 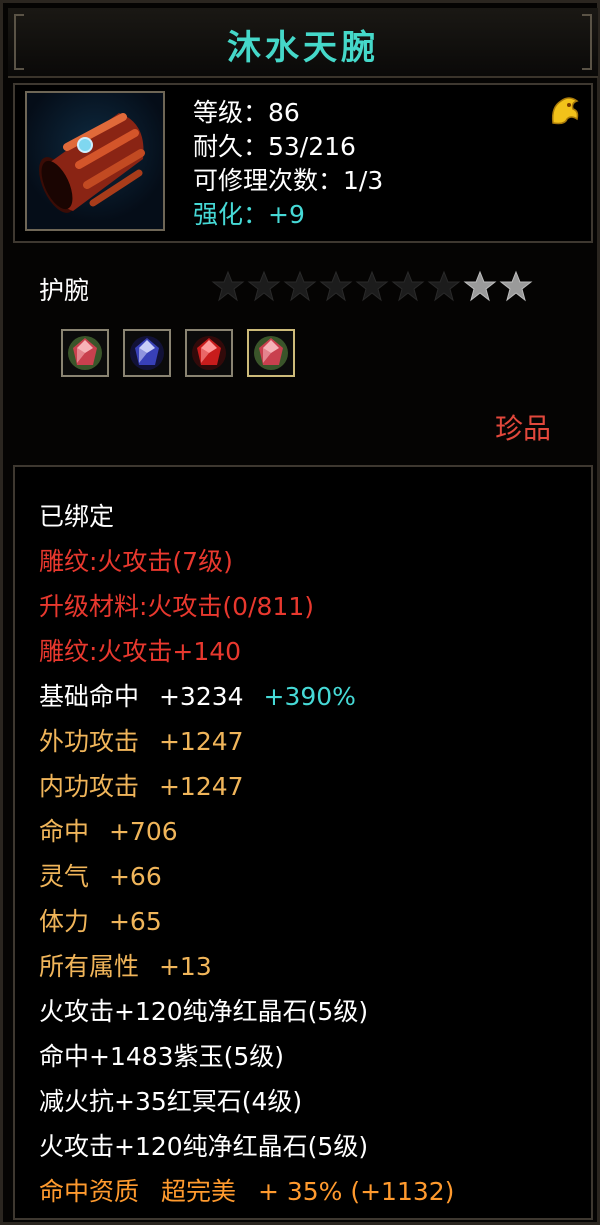 I want to click on item-durability: 耐久：53/216, so click(x=274, y=146).